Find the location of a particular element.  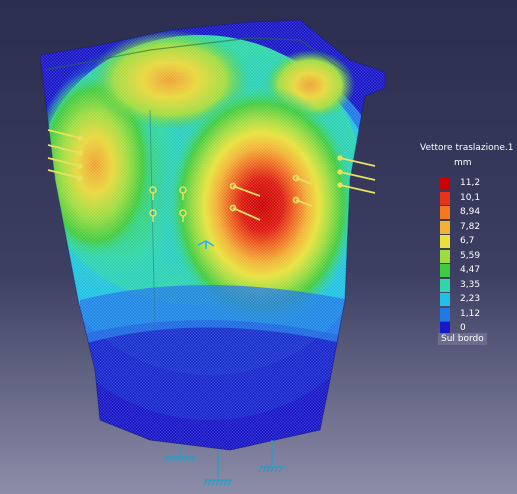

legend-value: 10,1 is located at coordinates (470, 197).